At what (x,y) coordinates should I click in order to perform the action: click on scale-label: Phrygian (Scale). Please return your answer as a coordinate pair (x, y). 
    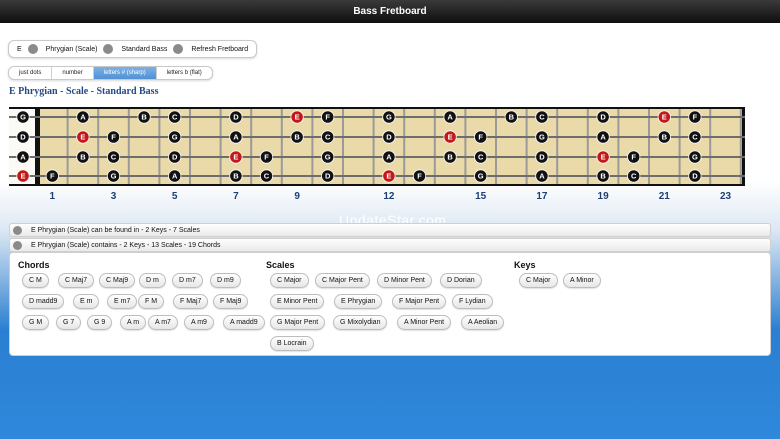
    Looking at the image, I should click on (71, 49).